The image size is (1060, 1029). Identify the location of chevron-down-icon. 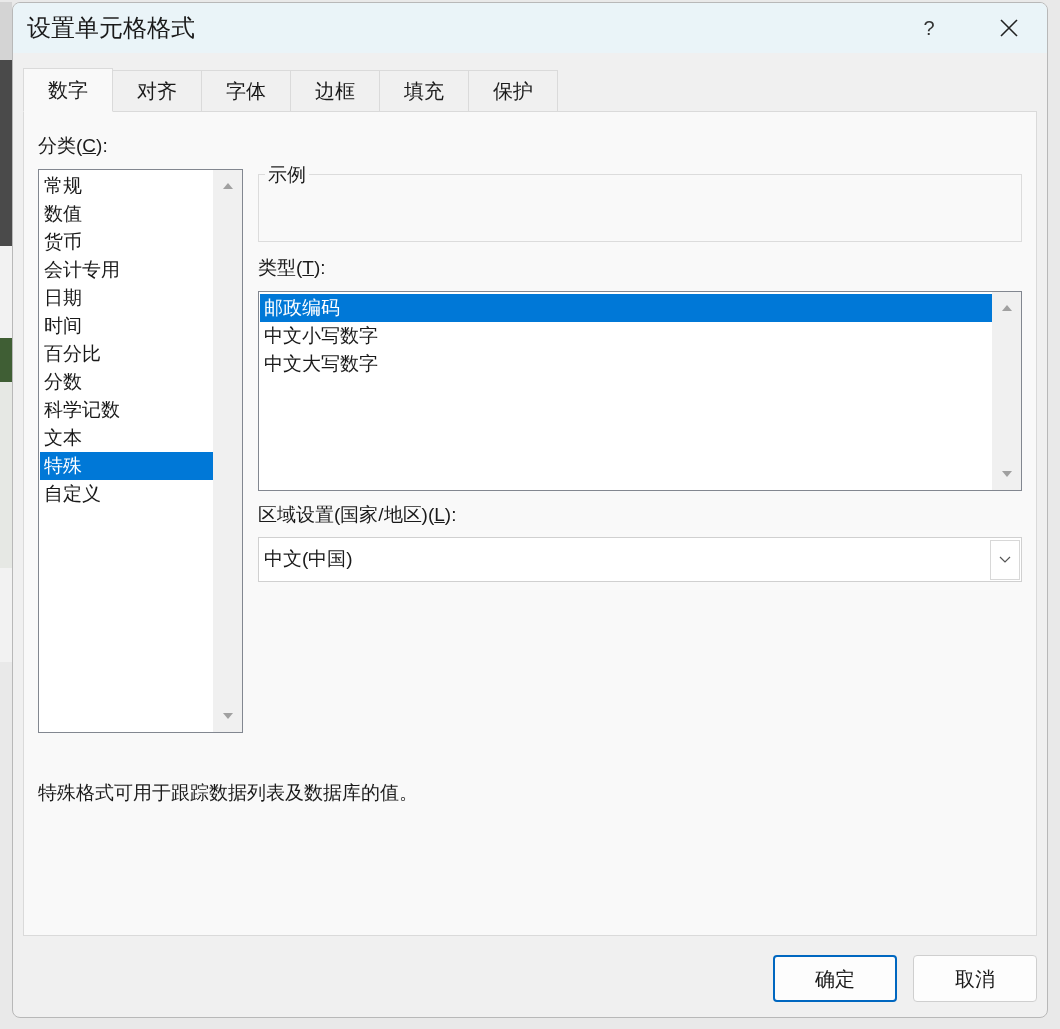
(1005, 559).